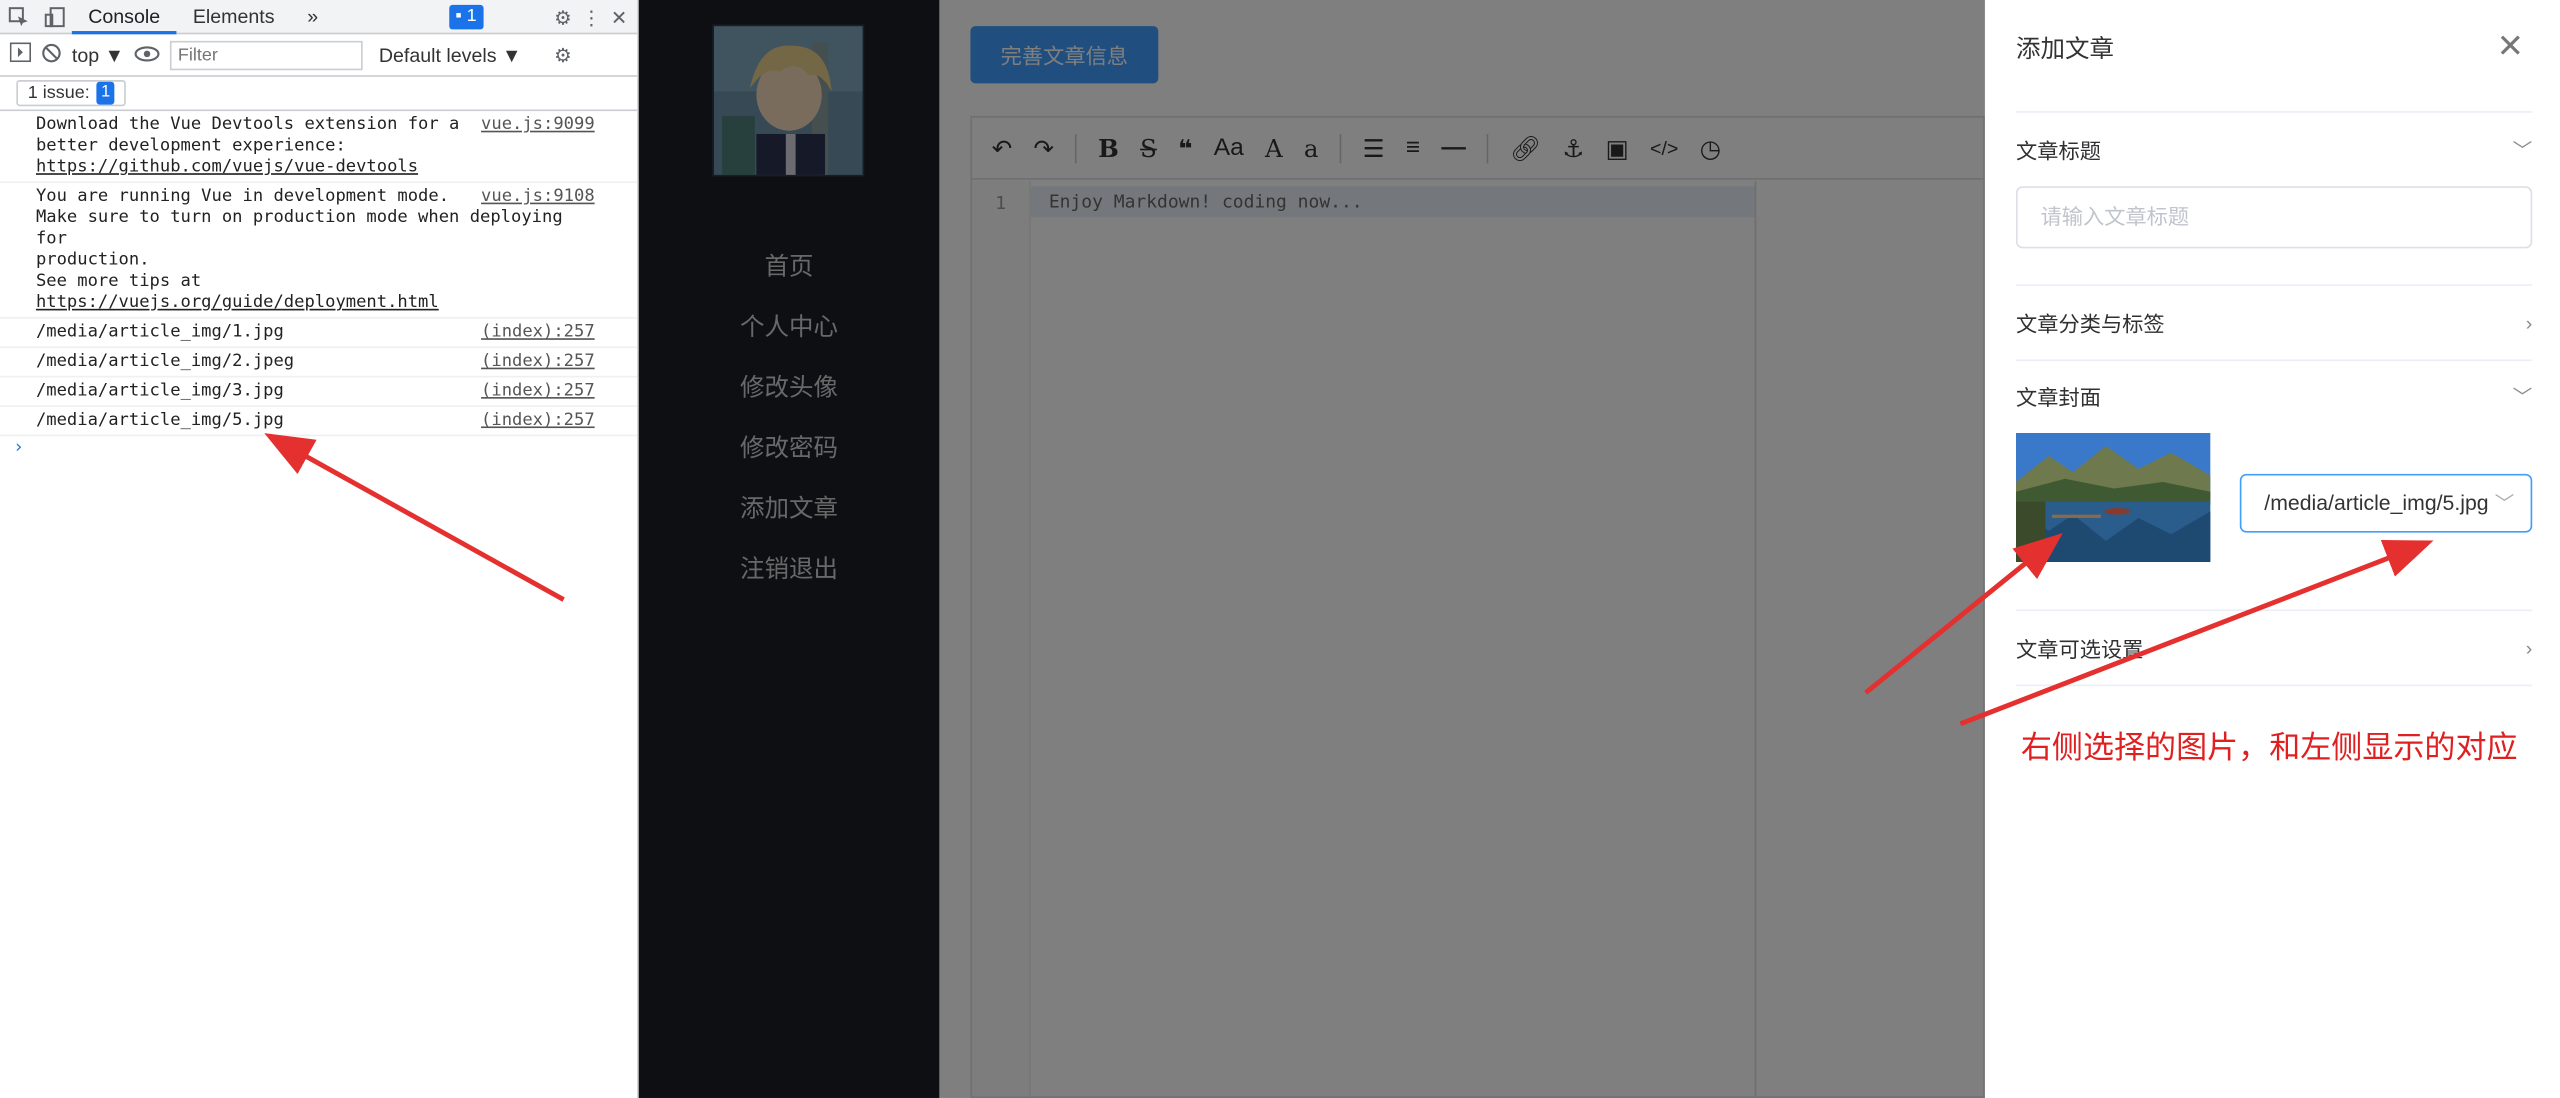 The image size is (2560, 1098). Describe the element at coordinates (233, 16) in the screenshot. I see `tab-elements: Elements` at that location.